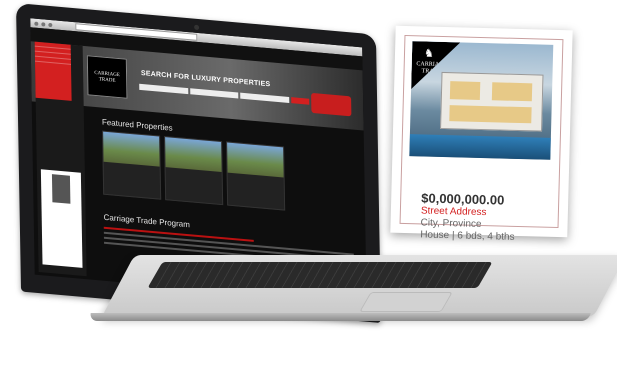 This screenshot has width=617, height=371. I want to click on site-logo-text: CARRIAGE TRADE, so click(107, 77).